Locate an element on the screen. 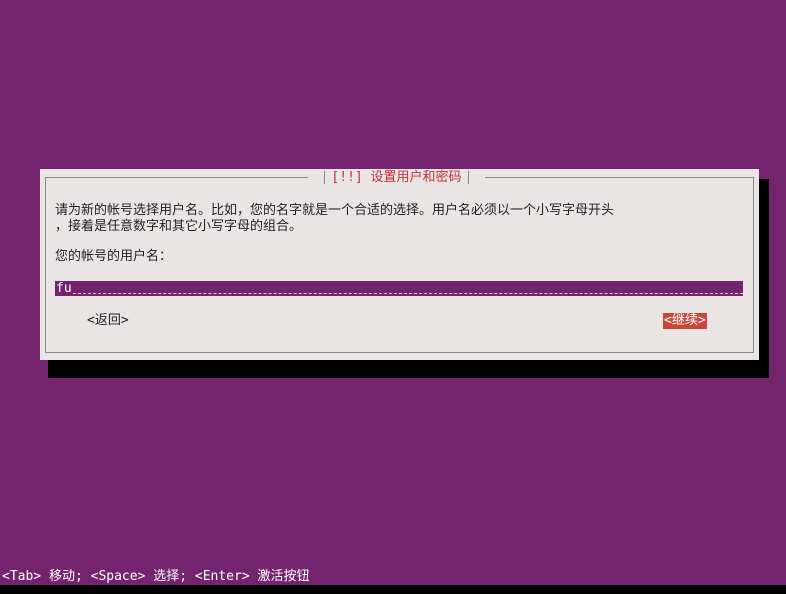 The image size is (786, 594). continue-button: <继续> is located at coordinates (685, 321).